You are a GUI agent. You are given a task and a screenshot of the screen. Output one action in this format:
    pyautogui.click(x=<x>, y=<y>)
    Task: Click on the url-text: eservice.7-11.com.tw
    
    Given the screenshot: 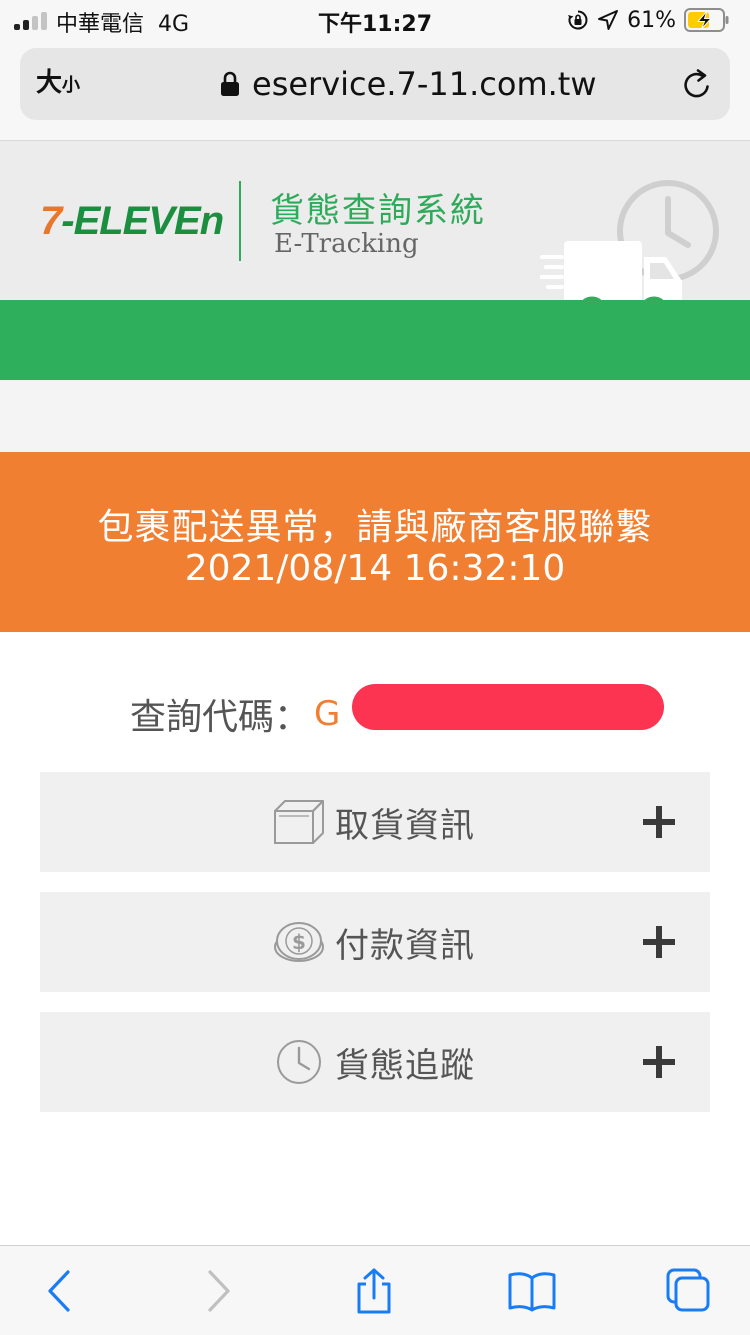 What is the action you would take?
    pyautogui.click(x=424, y=84)
    